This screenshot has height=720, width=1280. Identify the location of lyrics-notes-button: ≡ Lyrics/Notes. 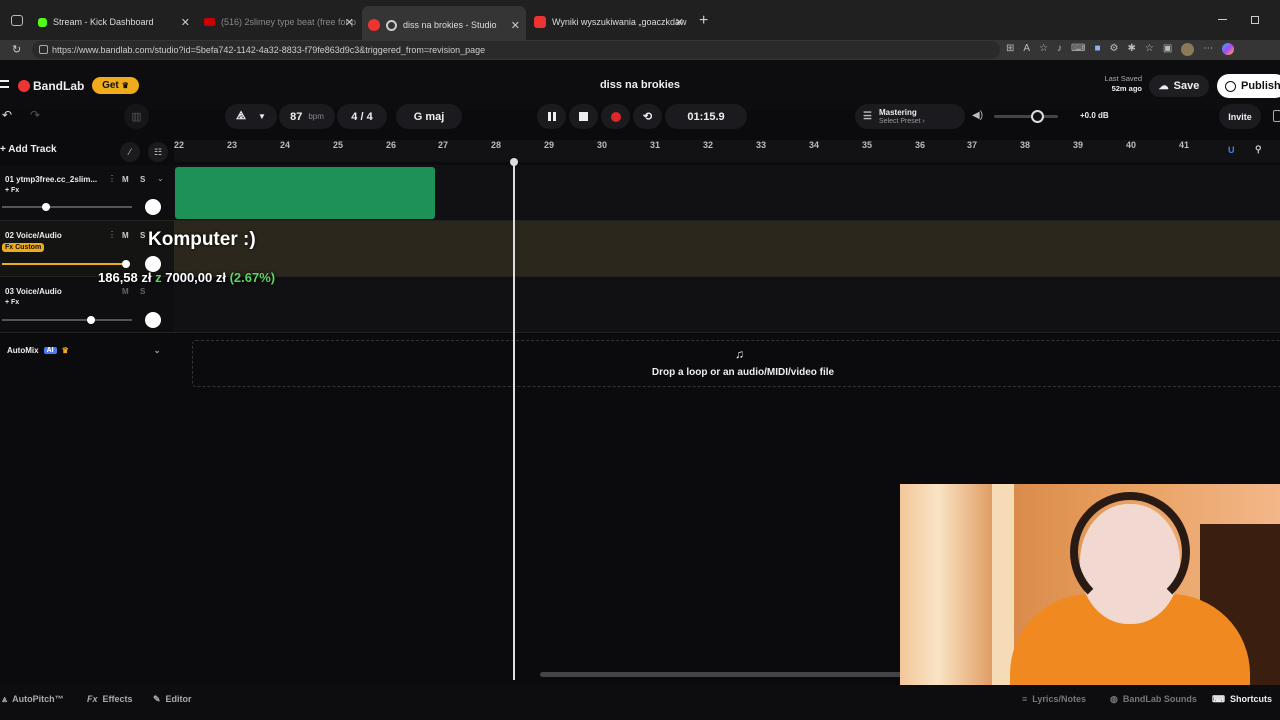
(1054, 699).